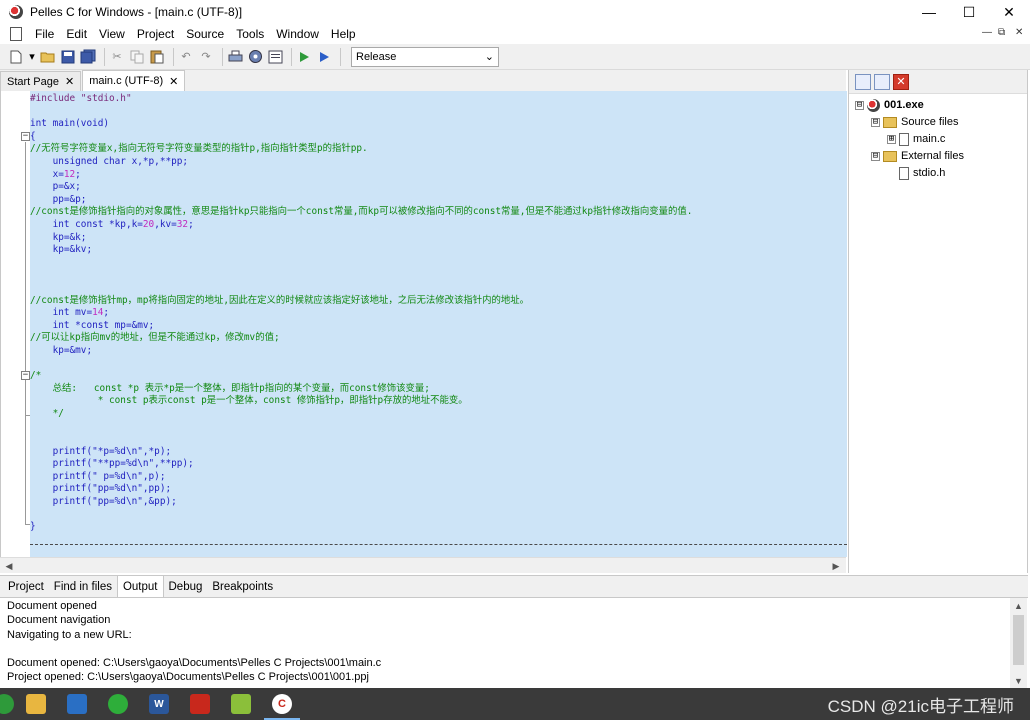 The image size is (1030, 720). What do you see at coordinates (59, 620) in the screenshot?
I see `output-line: Document navigation` at bounding box center [59, 620].